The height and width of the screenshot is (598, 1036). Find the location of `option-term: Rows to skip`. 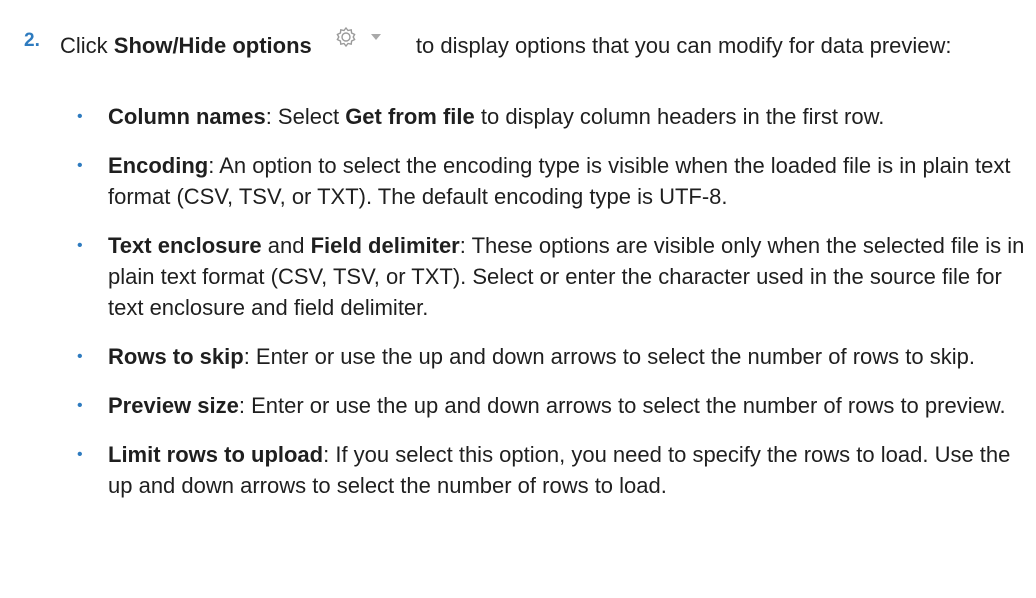

option-term: Rows to skip is located at coordinates (176, 356).